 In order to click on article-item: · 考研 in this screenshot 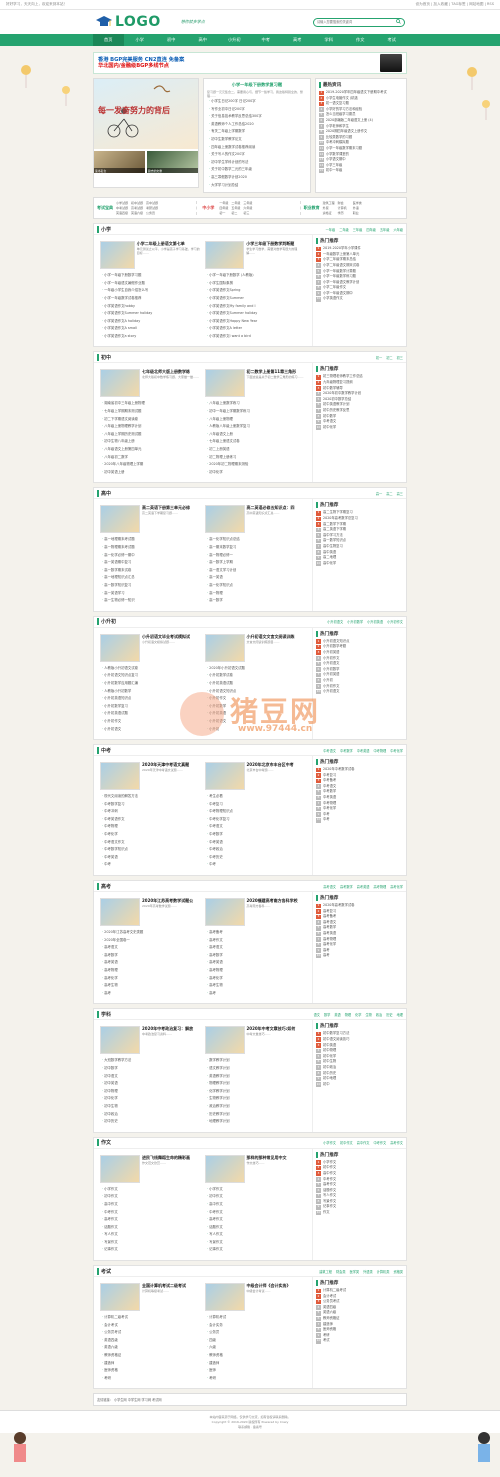, I will do `click(255, 1379)`.